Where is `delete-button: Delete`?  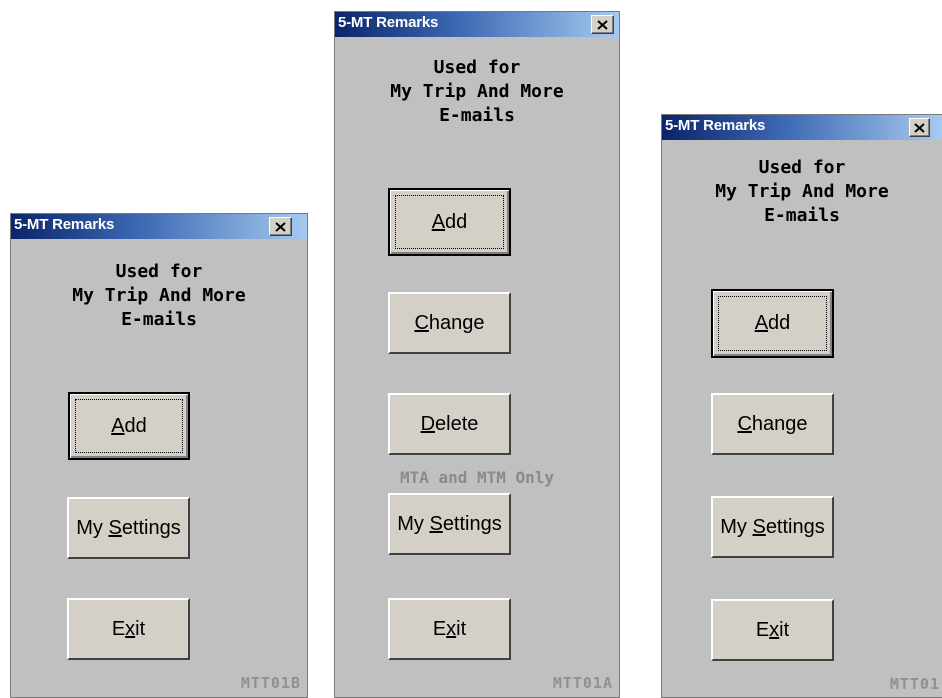 delete-button: Delete is located at coordinates (449, 424).